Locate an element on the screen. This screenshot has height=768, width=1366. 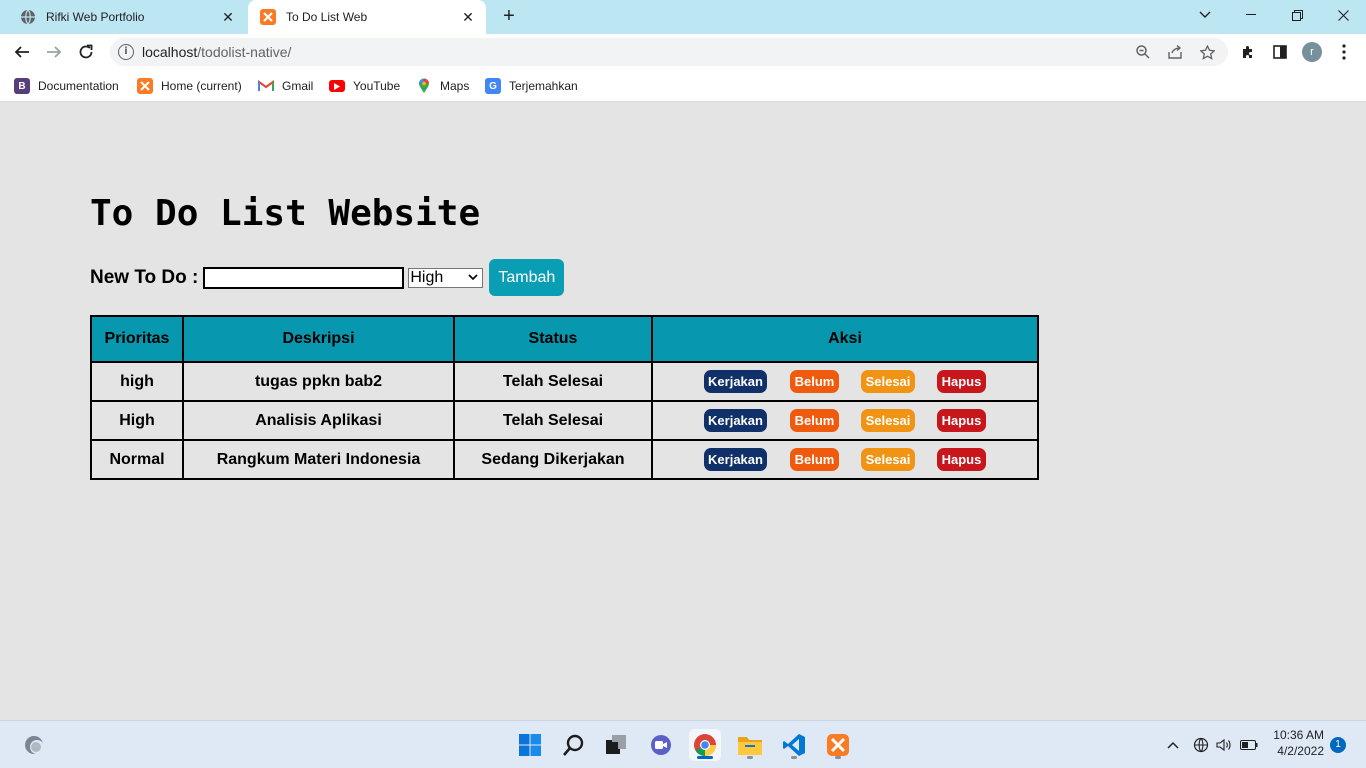
battery-icon is located at coordinates (1249, 745).